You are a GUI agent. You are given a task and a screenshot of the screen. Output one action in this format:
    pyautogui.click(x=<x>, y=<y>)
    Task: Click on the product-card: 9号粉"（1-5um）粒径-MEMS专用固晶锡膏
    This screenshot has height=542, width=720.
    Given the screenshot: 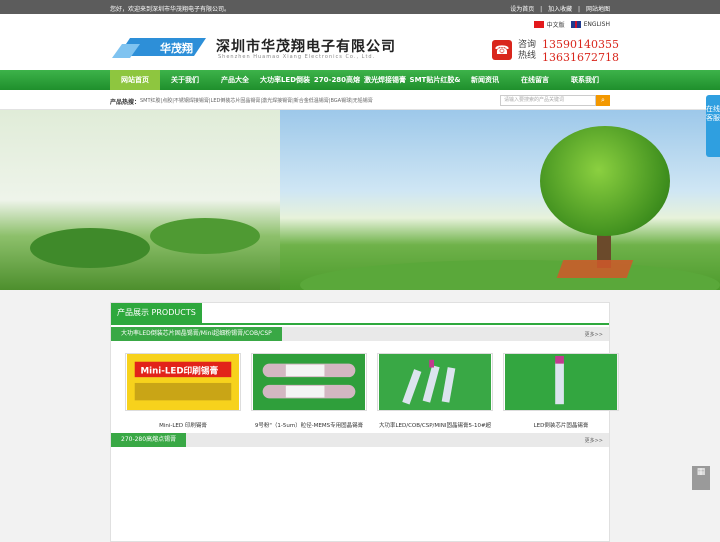 What is the action you would take?
    pyautogui.click(x=309, y=391)
    